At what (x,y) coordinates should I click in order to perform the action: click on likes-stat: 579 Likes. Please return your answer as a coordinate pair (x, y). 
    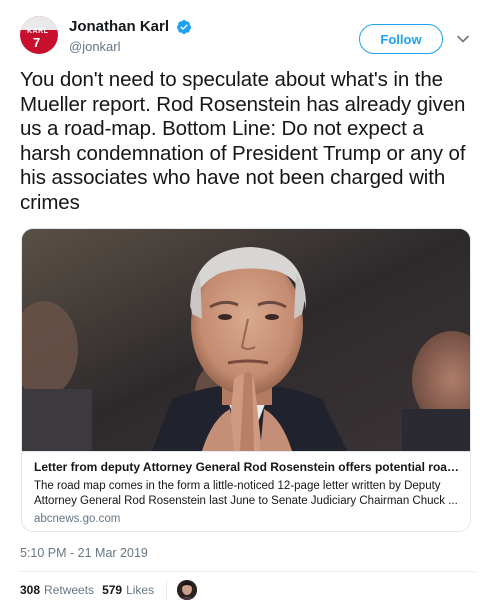
    Looking at the image, I should click on (128, 590).